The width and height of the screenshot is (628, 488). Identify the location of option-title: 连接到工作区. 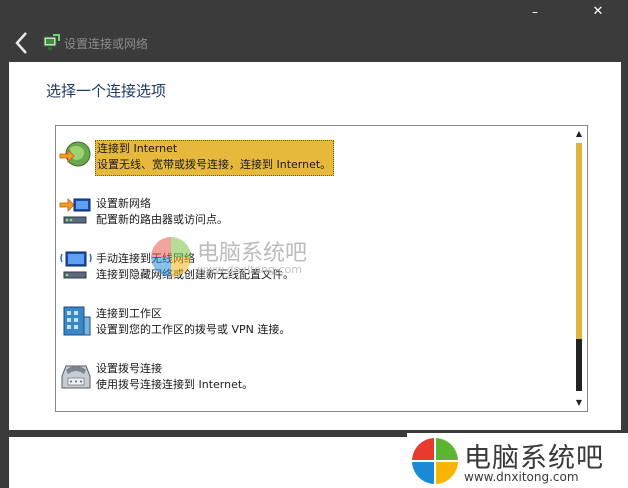
(129, 313).